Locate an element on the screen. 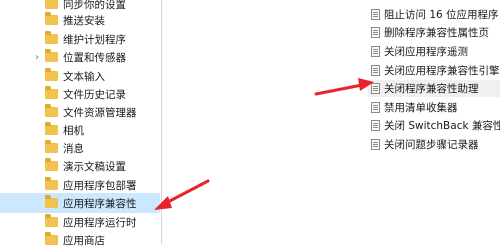  policy-row: 关闭应用程序遥测 is located at coordinates (434, 51).